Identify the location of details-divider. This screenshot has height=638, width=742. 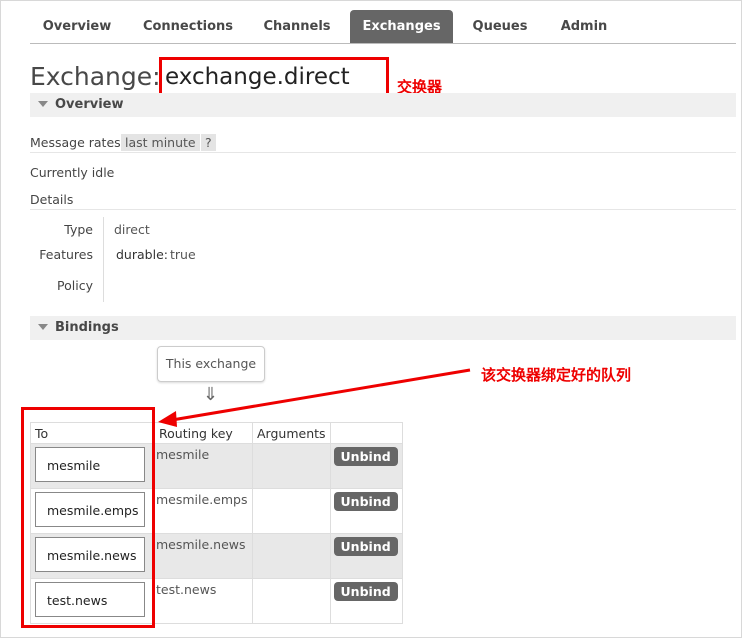
(103, 259).